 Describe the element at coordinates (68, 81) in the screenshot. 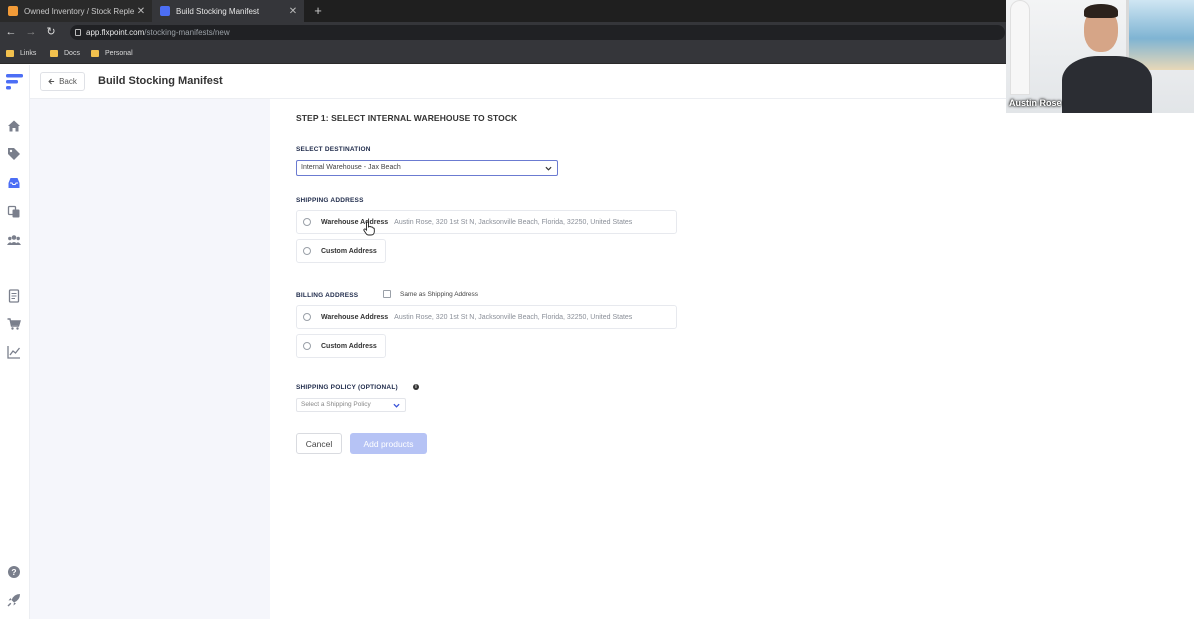

I see `back-label: Back` at that location.